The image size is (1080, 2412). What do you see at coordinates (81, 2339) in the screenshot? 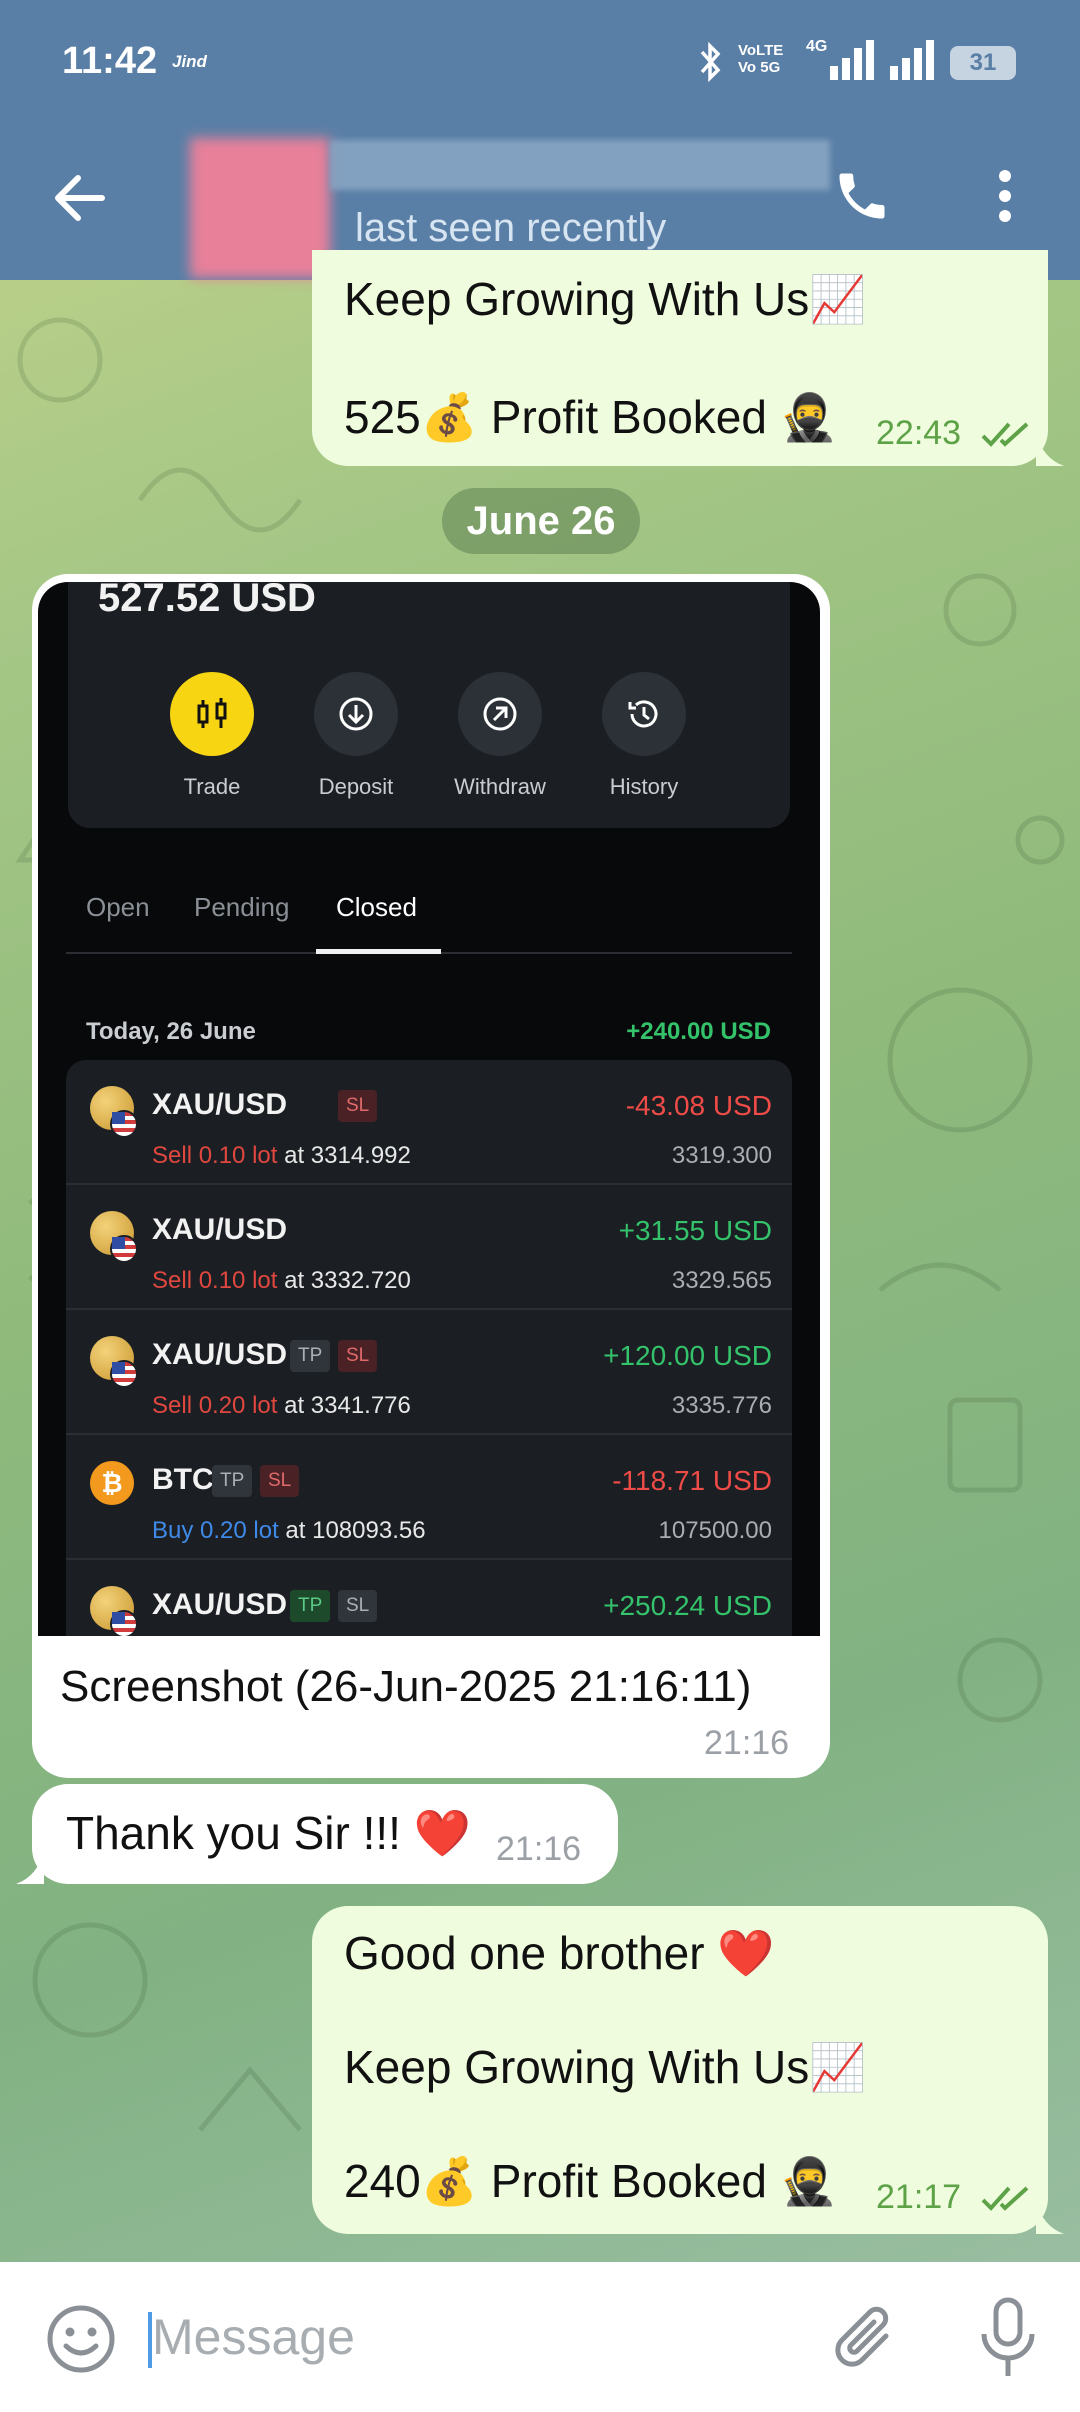
I see `emoji-icon` at bounding box center [81, 2339].